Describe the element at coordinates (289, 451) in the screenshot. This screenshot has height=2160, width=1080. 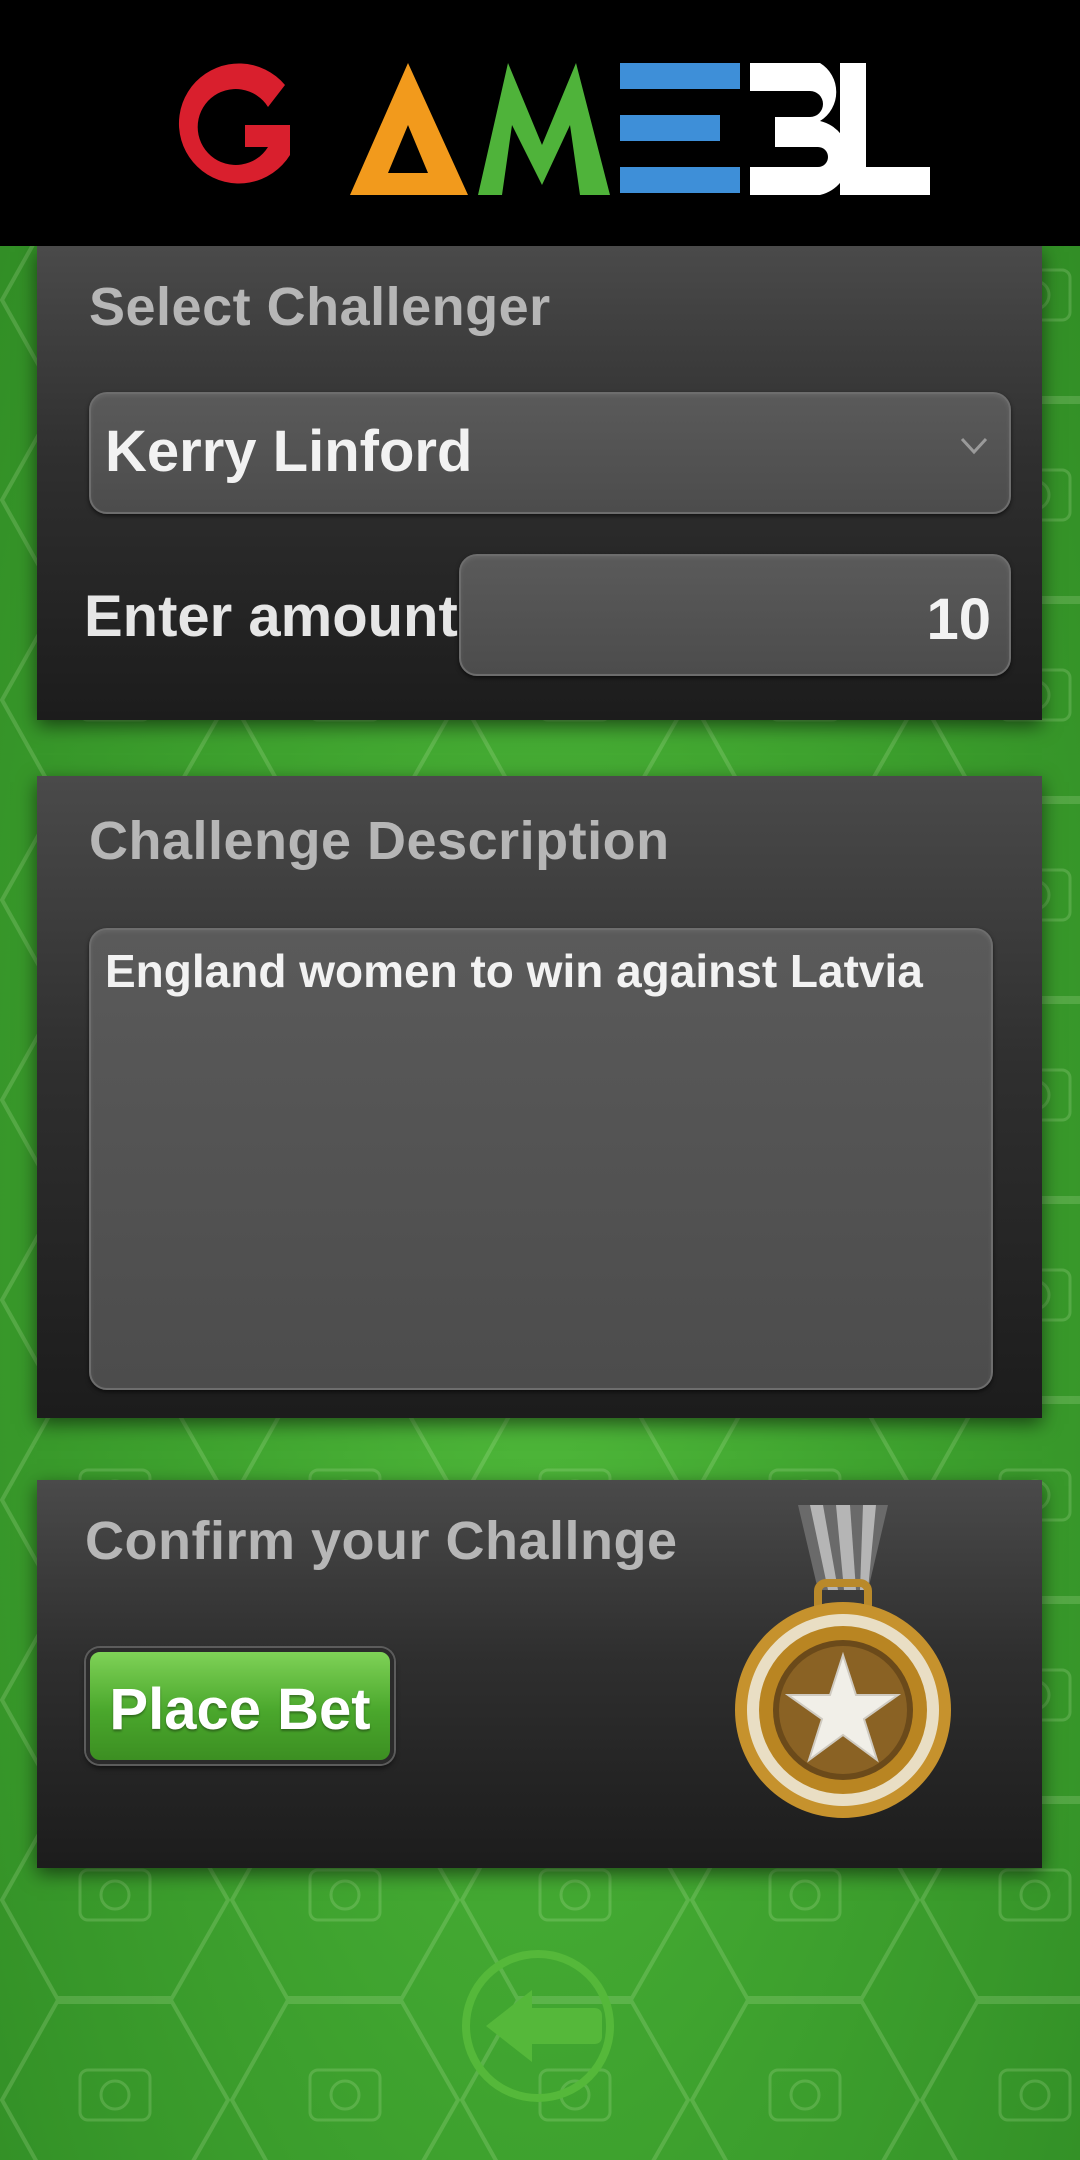
I see `selected-challenger-text: Kerry Linford` at that location.